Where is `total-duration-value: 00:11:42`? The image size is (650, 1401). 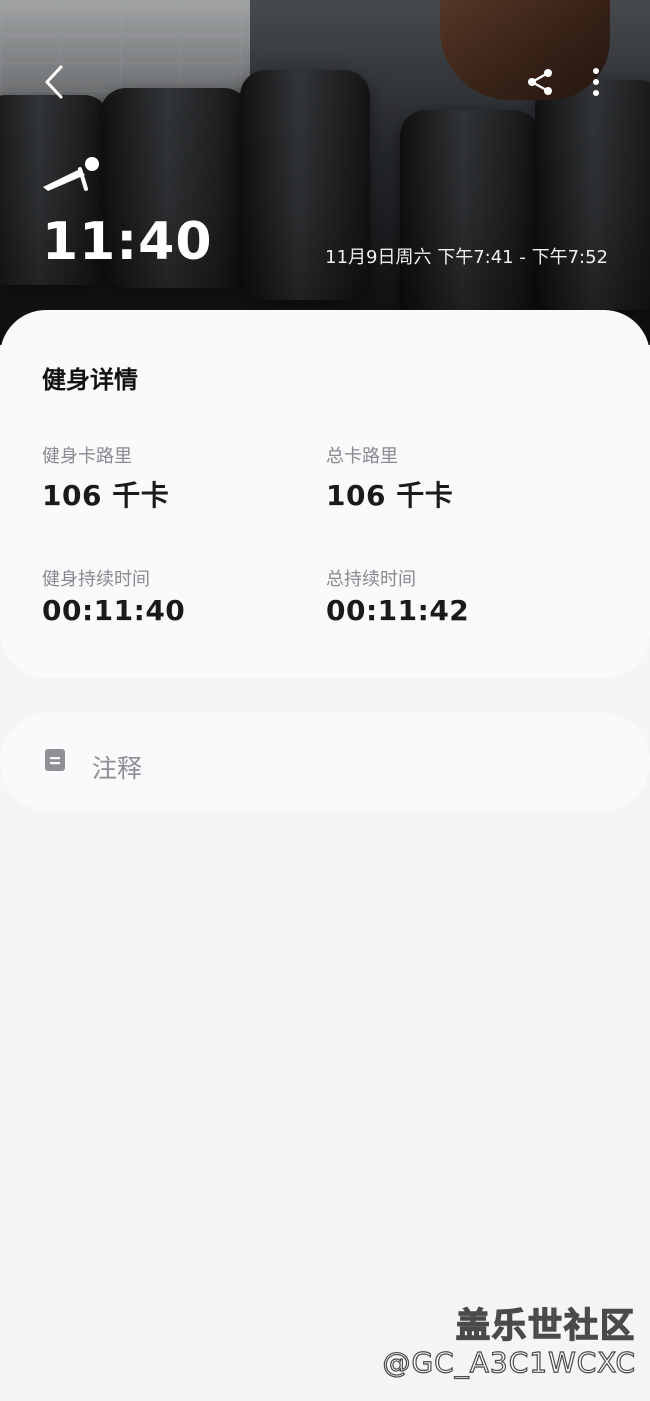
total-duration-value: 00:11:42 is located at coordinates (398, 610).